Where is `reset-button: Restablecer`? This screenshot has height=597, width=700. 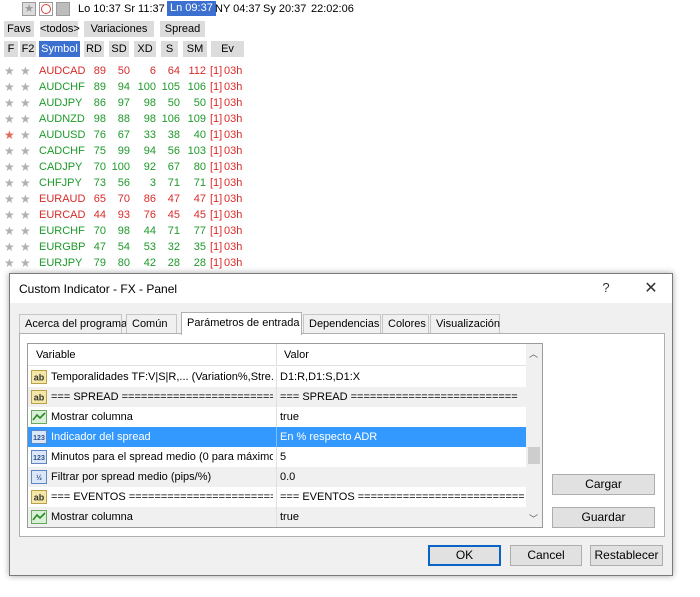 reset-button: Restablecer is located at coordinates (626, 555).